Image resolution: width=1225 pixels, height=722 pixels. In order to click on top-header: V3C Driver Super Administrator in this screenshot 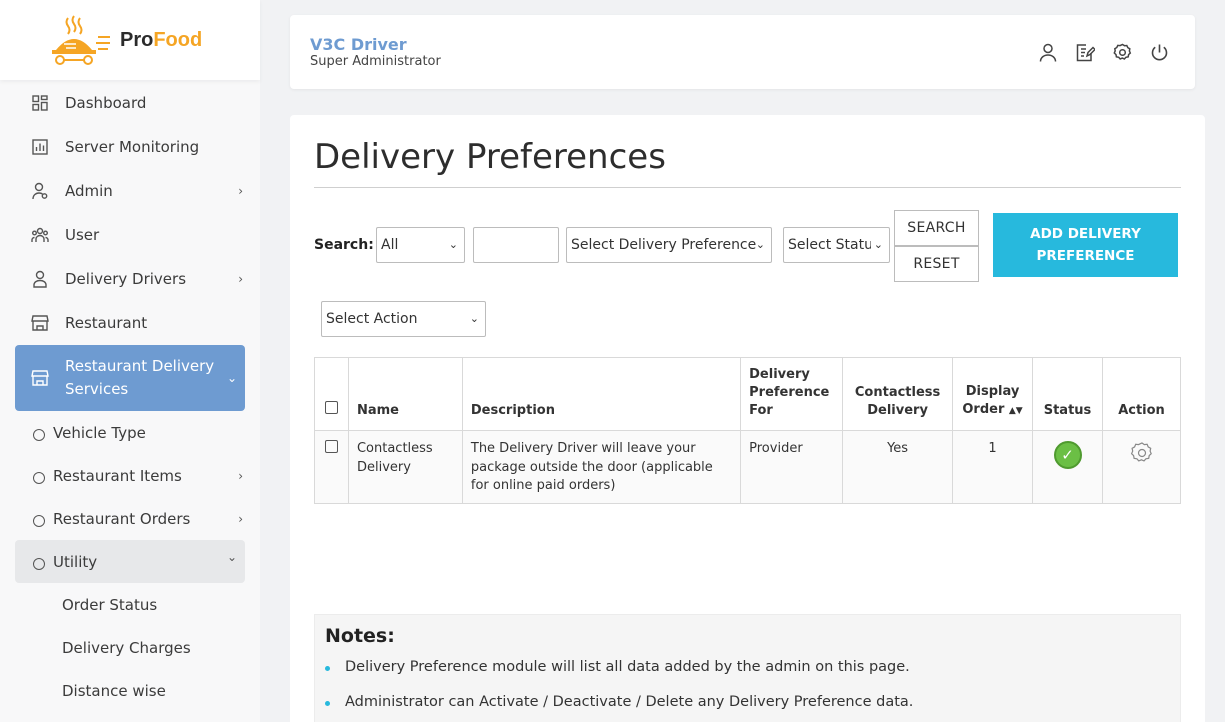, I will do `click(742, 52)`.